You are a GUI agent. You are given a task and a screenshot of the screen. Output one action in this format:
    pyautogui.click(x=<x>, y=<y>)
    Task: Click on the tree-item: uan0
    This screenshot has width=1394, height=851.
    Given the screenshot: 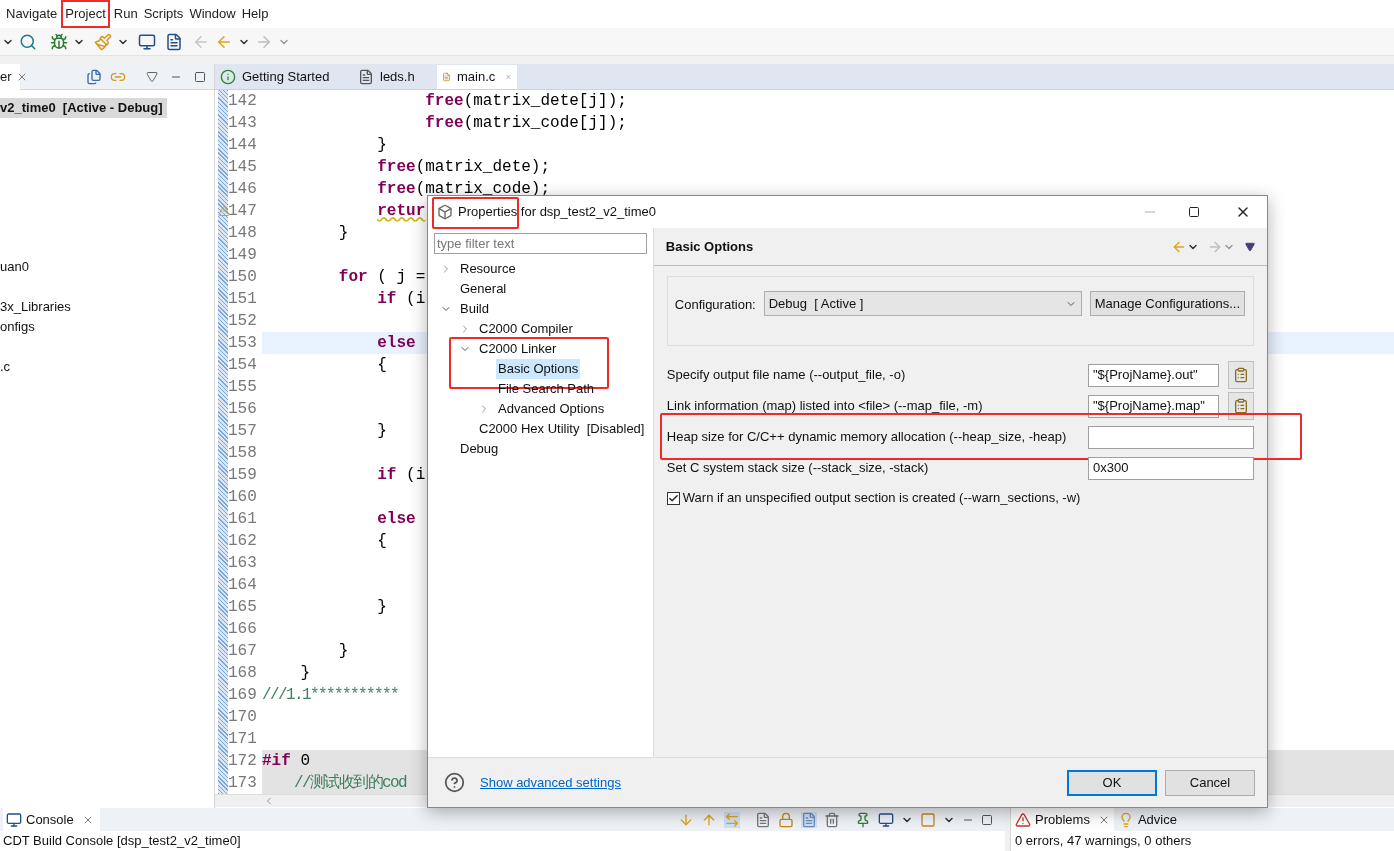 What is the action you would take?
    pyautogui.click(x=16, y=267)
    